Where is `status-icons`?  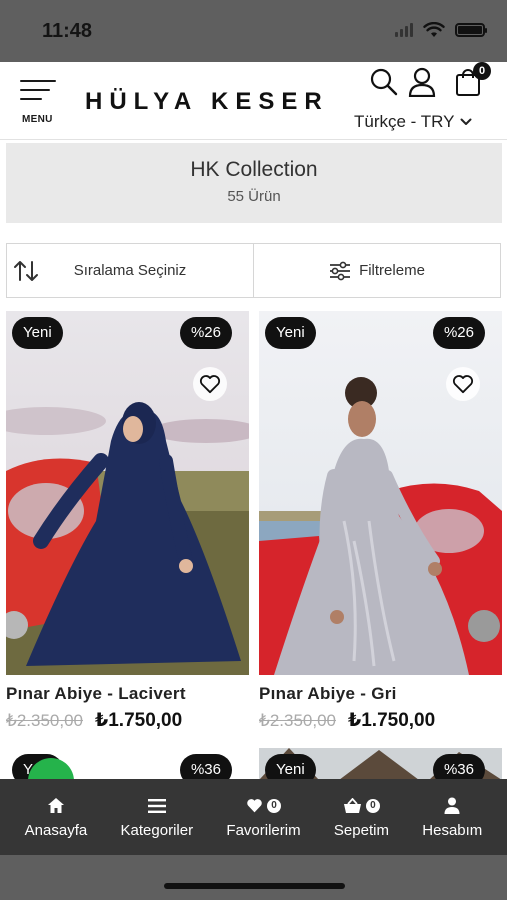 status-icons is located at coordinates (441, 30).